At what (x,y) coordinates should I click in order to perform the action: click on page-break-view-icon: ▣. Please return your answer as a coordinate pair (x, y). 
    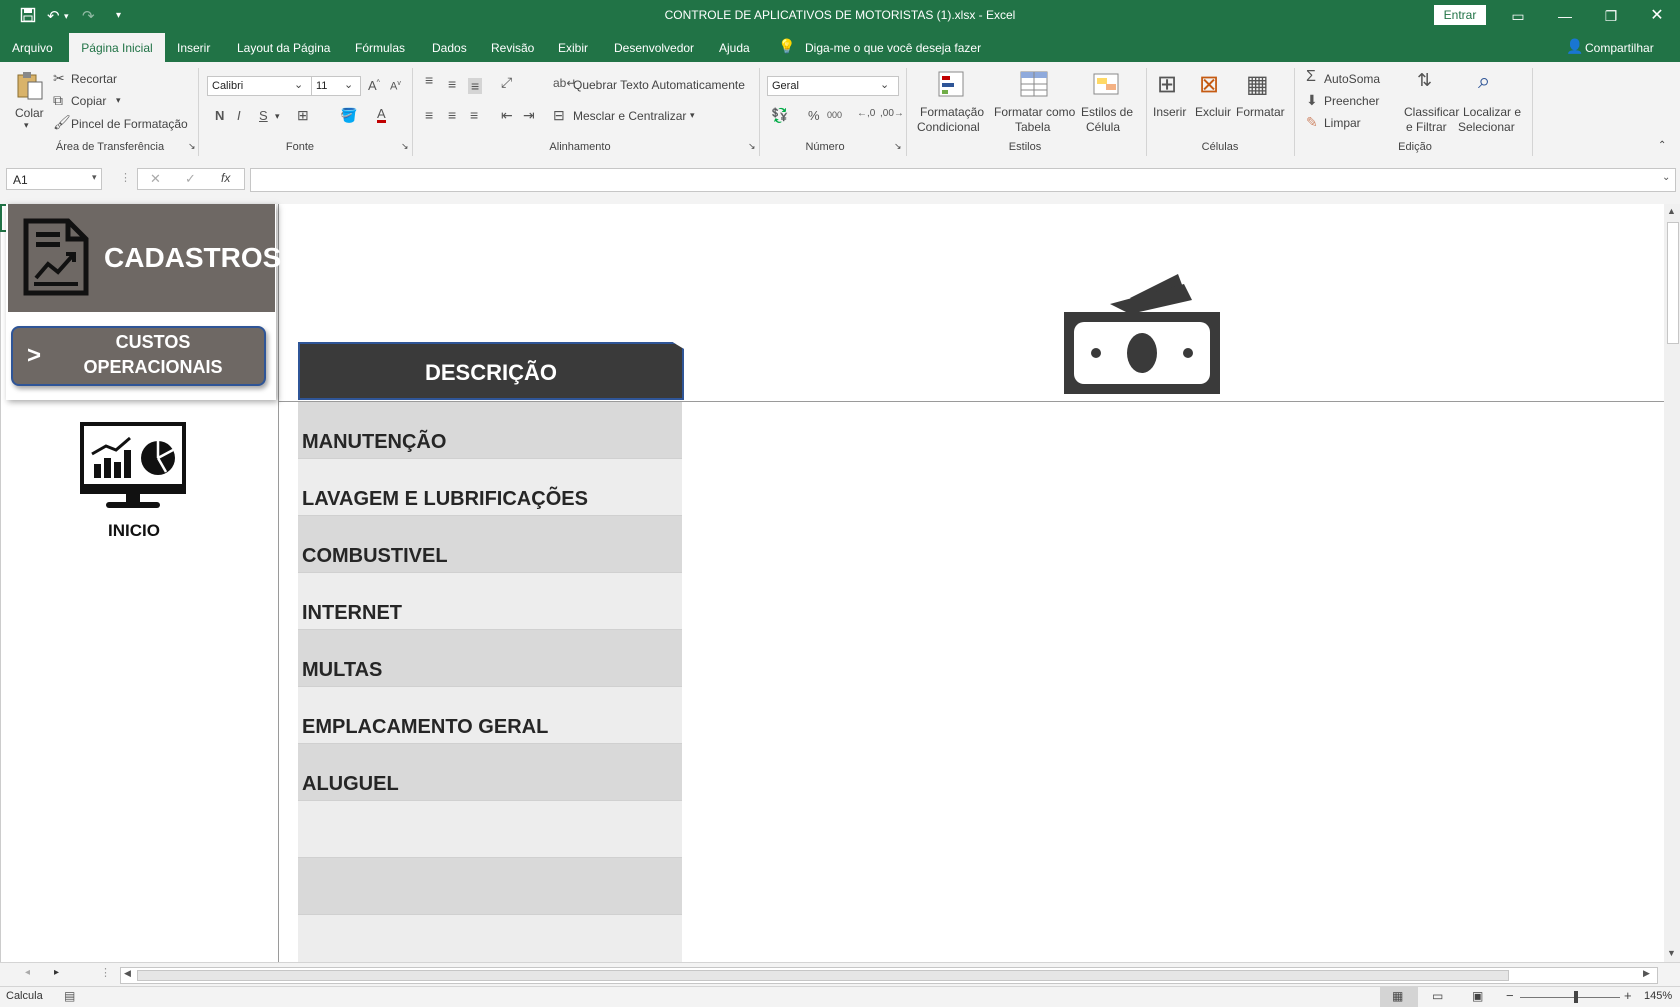
    Looking at the image, I should click on (1477, 996).